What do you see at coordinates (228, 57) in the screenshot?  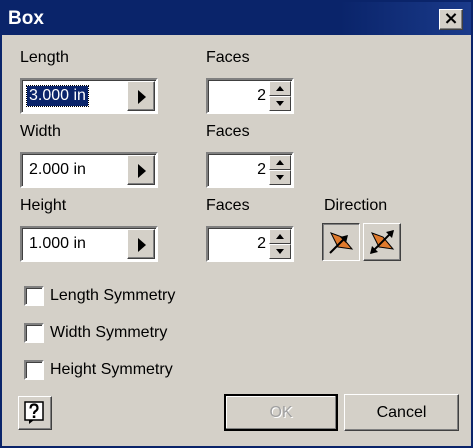 I see `length-faces-label: Faces` at bounding box center [228, 57].